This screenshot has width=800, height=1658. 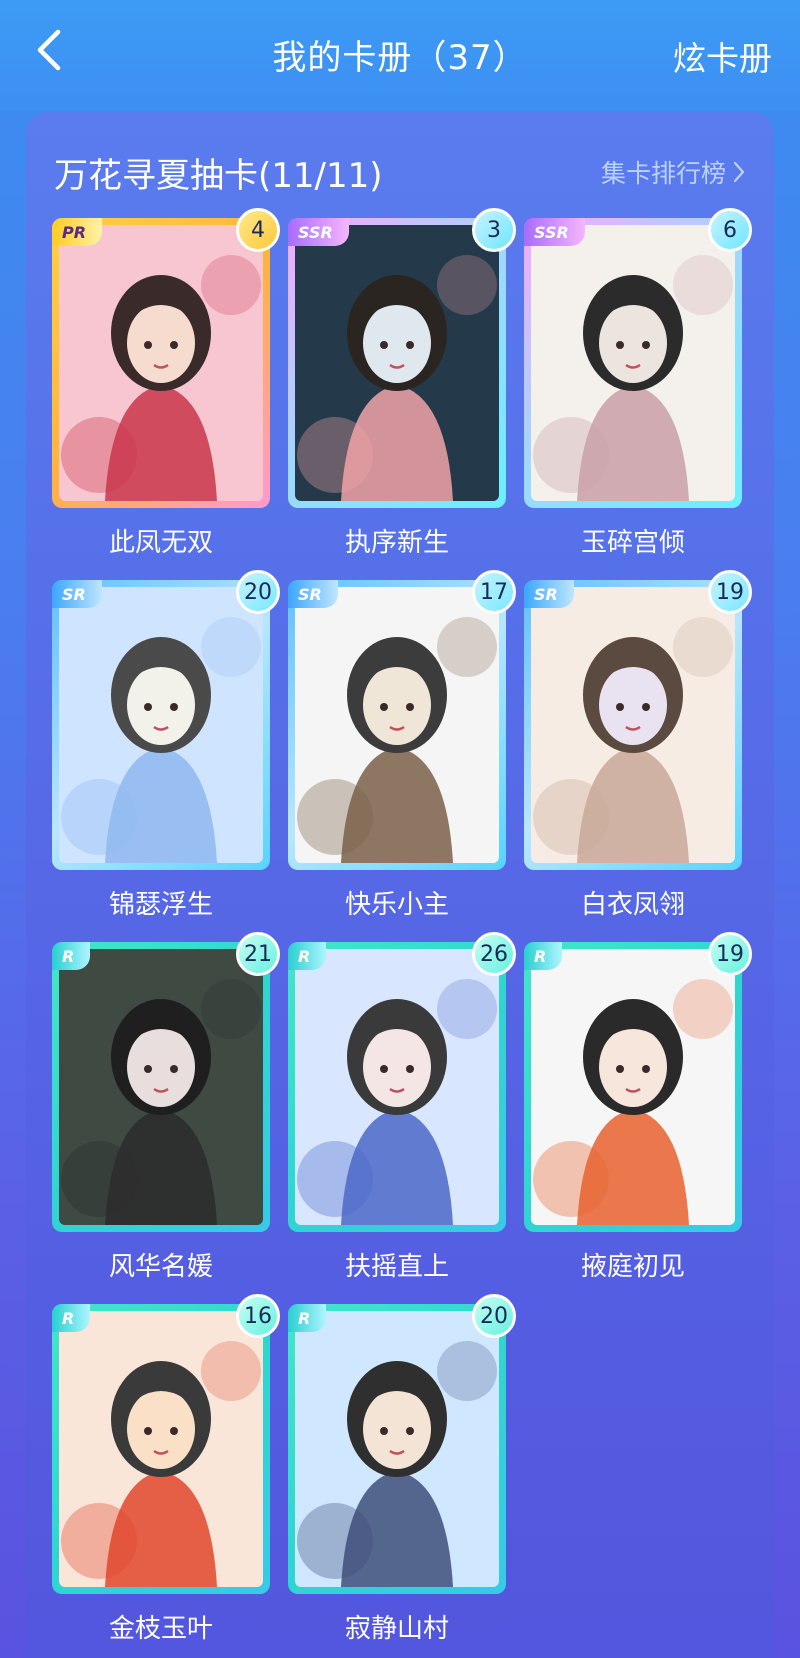 I want to click on back-button, so click(x=48, y=50).